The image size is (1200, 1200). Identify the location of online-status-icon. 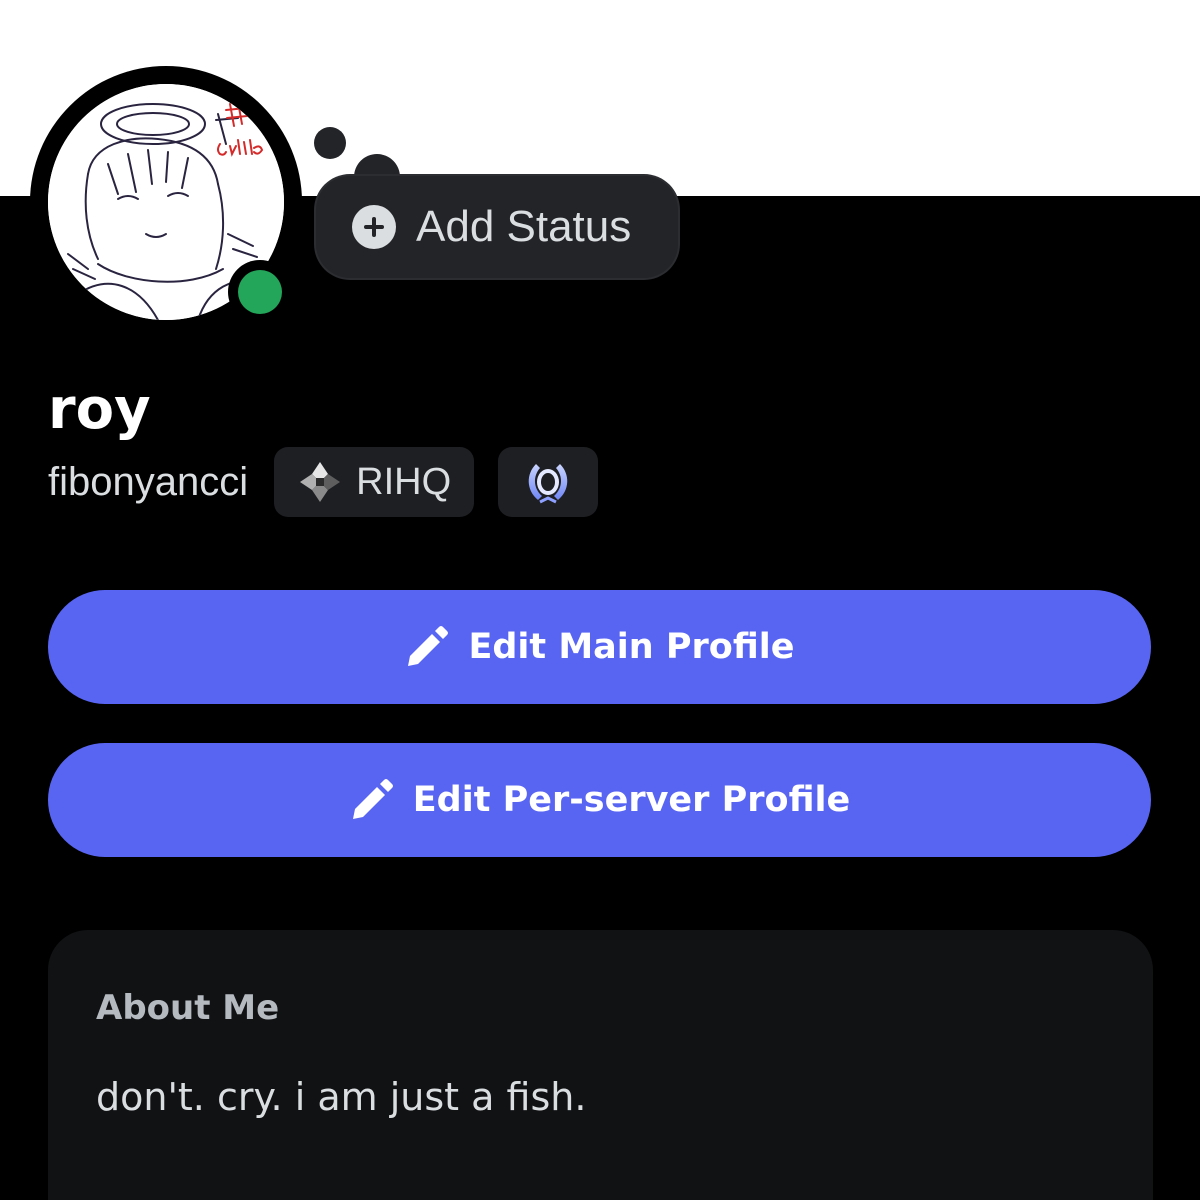
(260, 292).